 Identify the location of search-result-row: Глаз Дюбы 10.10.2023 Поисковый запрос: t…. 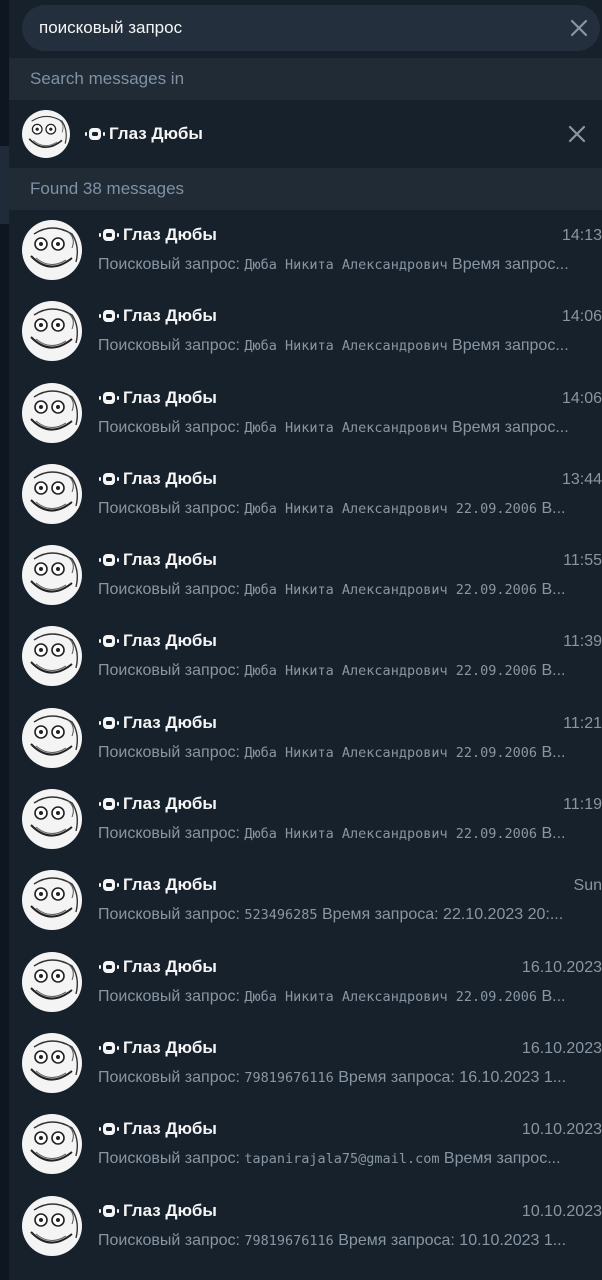
(305, 1154).